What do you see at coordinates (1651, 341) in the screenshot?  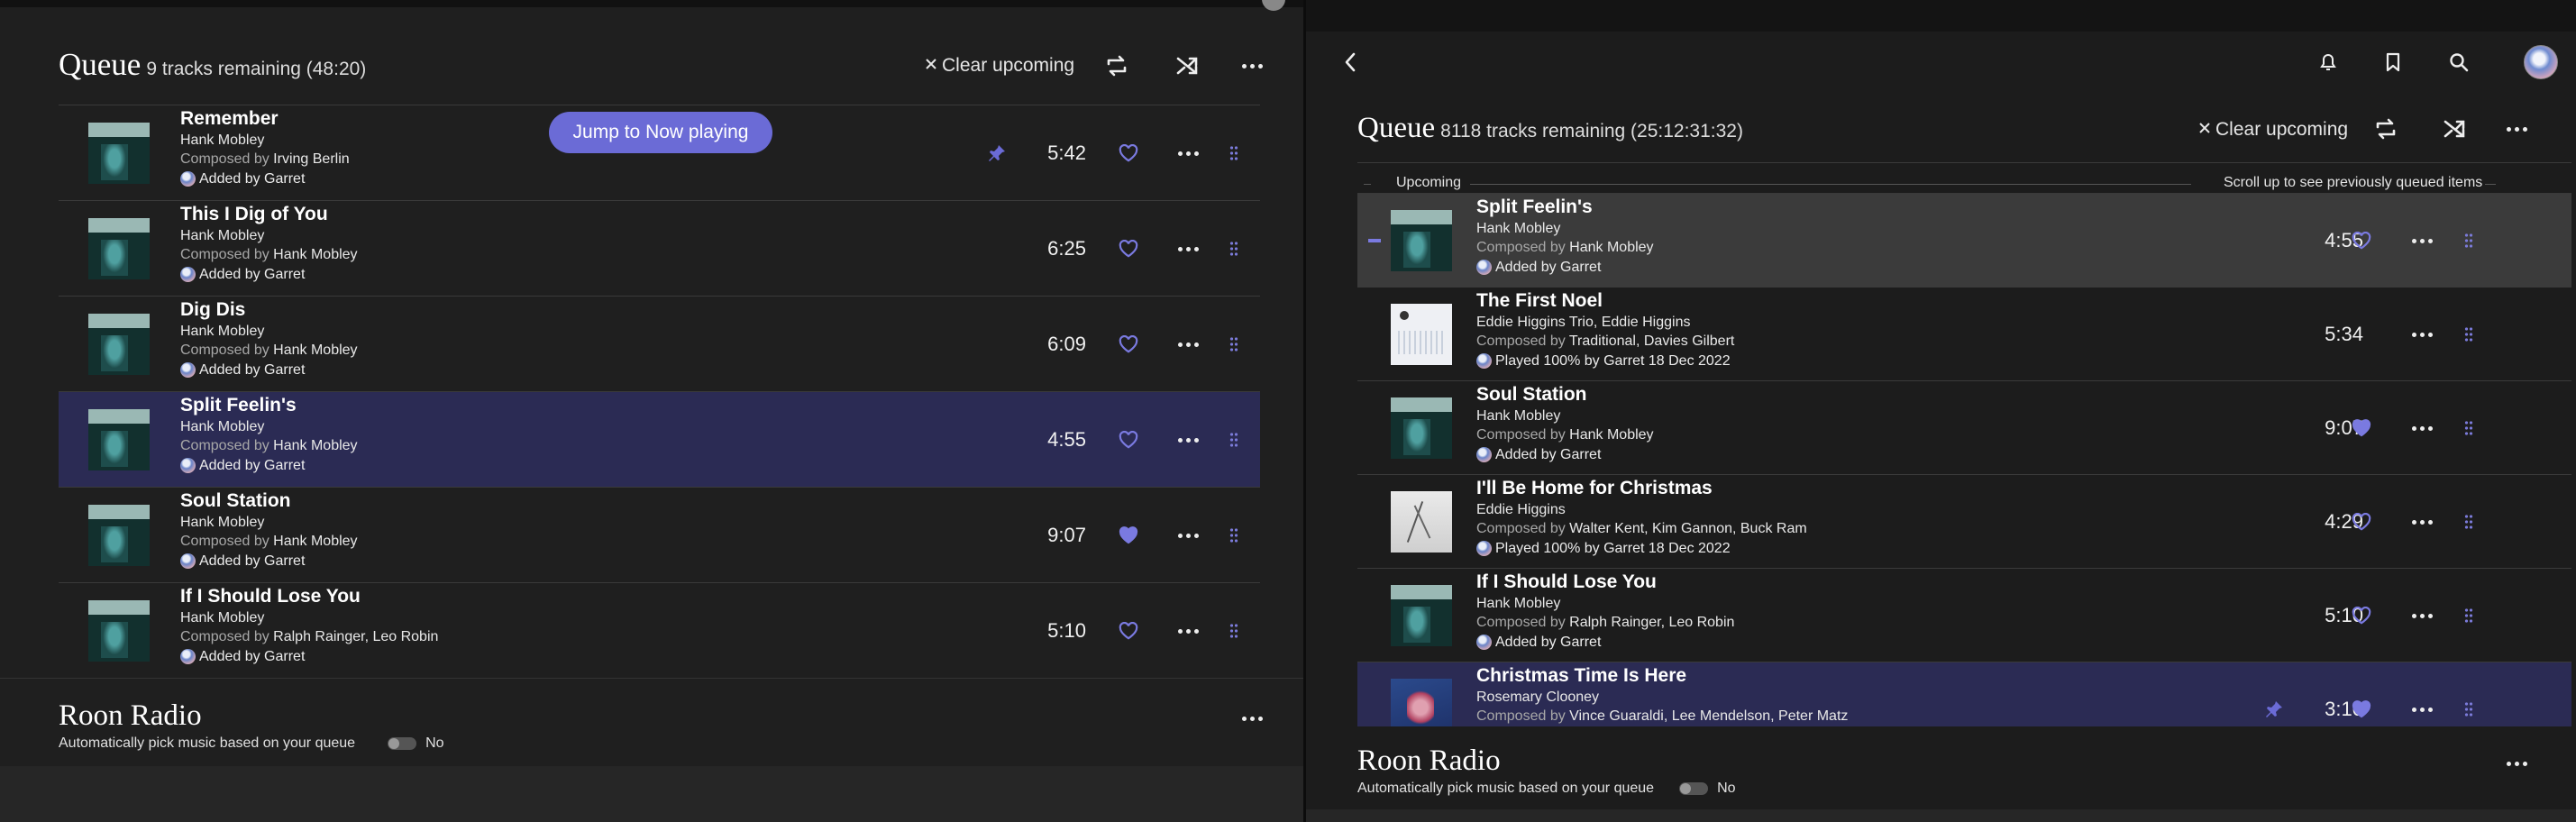 I see `composer-names: Traditional, Davies Gilbert` at bounding box center [1651, 341].